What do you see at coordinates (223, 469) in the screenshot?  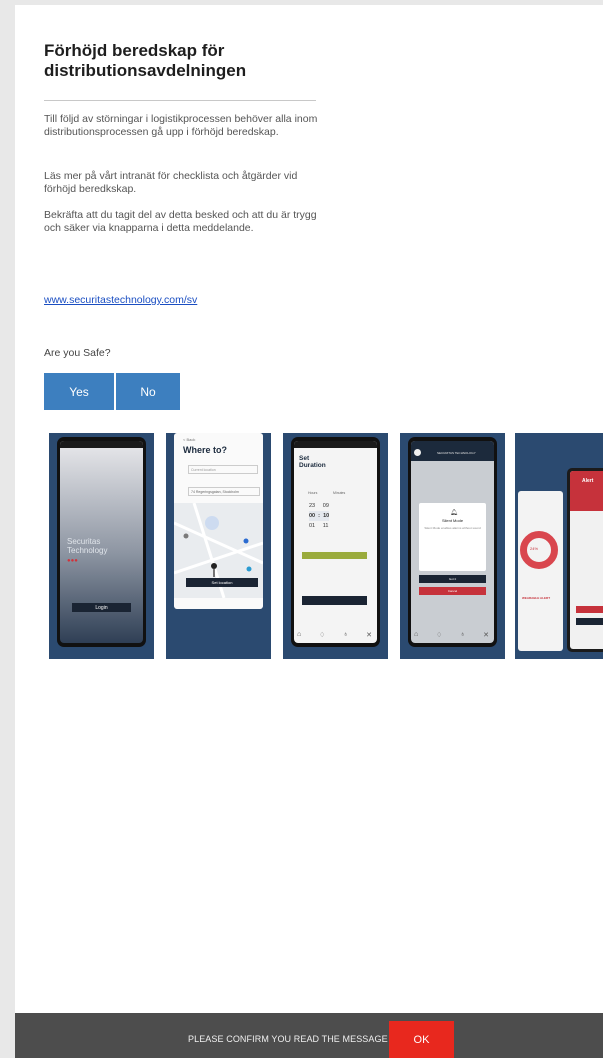 I see `start-field: Current location` at bounding box center [223, 469].